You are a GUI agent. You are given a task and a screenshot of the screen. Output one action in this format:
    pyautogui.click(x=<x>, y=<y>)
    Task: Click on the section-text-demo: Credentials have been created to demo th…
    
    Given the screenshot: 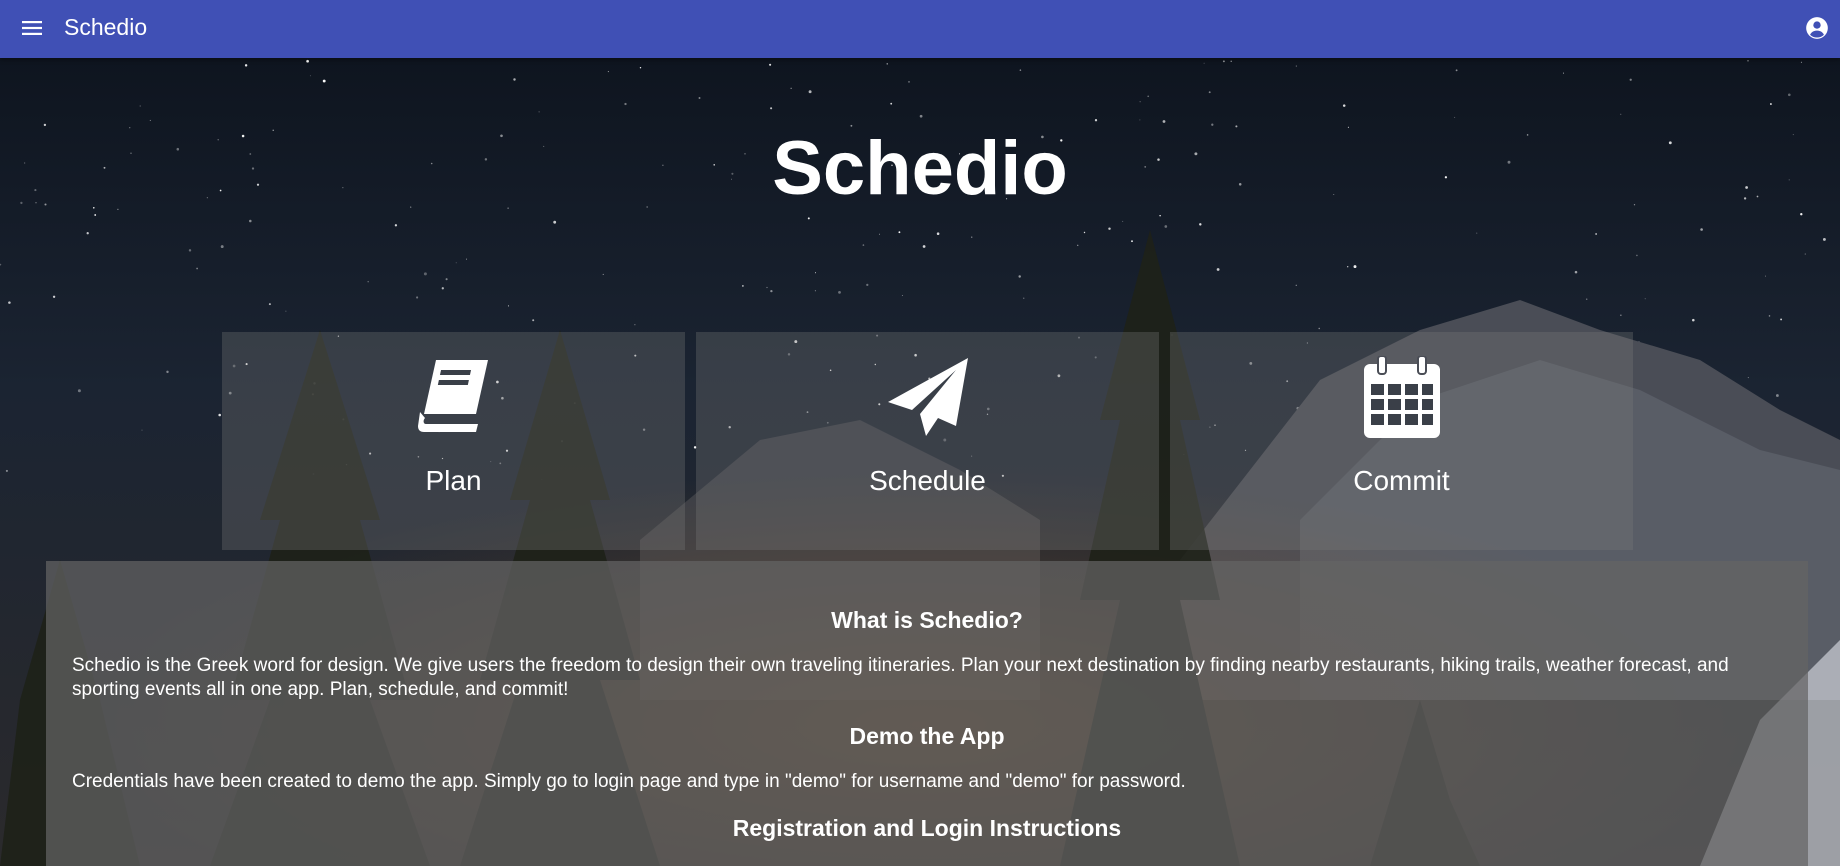 What is the action you would take?
    pyautogui.click(x=629, y=781)
    